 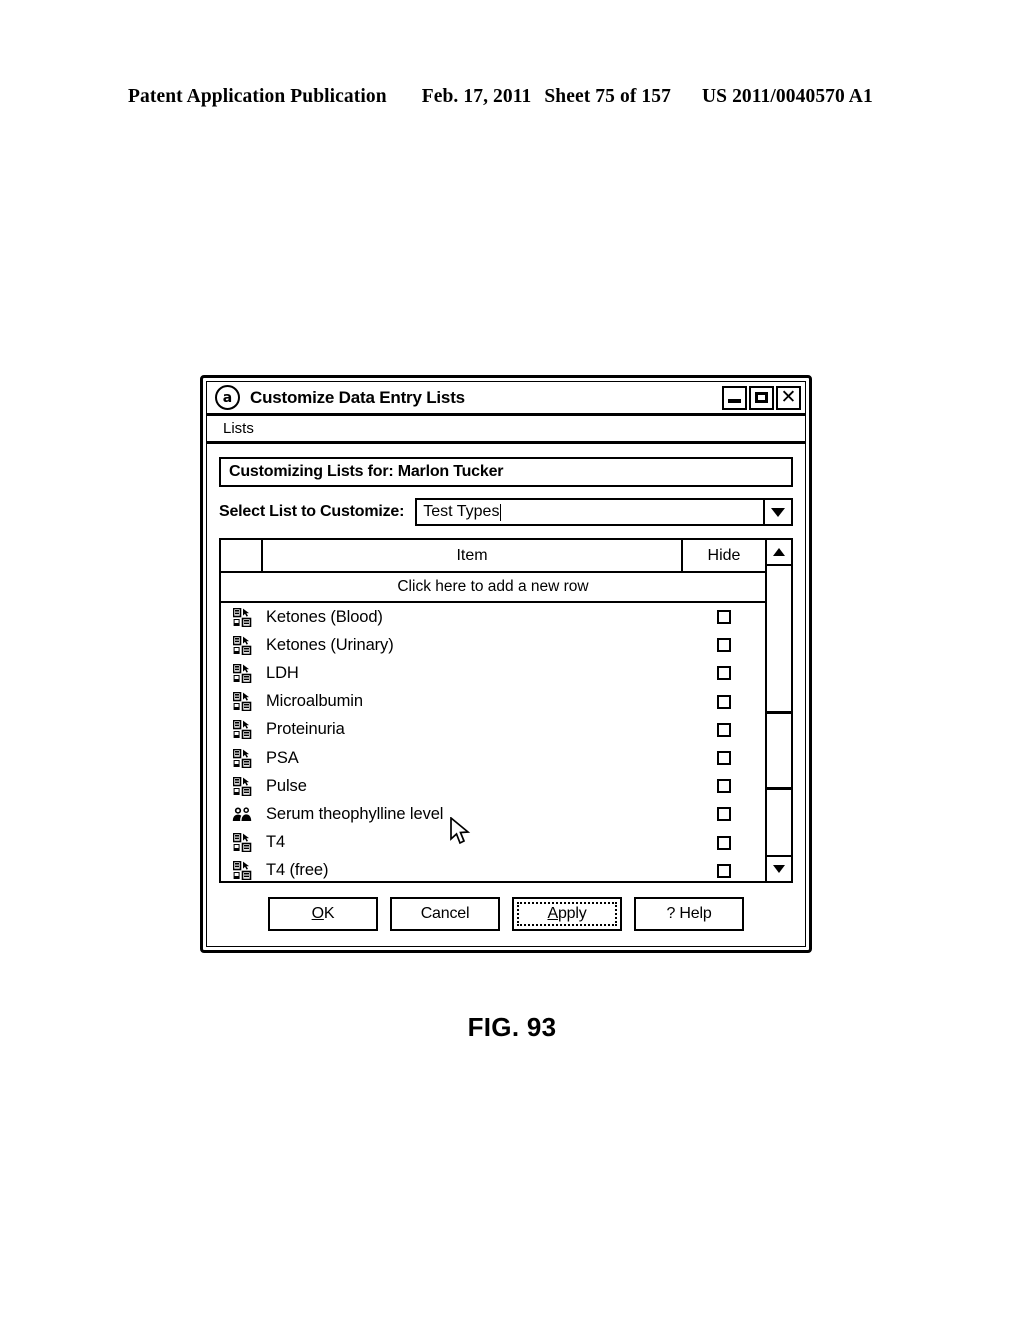 I want to click on help-button: ? Help, so click(x=689, y=914).